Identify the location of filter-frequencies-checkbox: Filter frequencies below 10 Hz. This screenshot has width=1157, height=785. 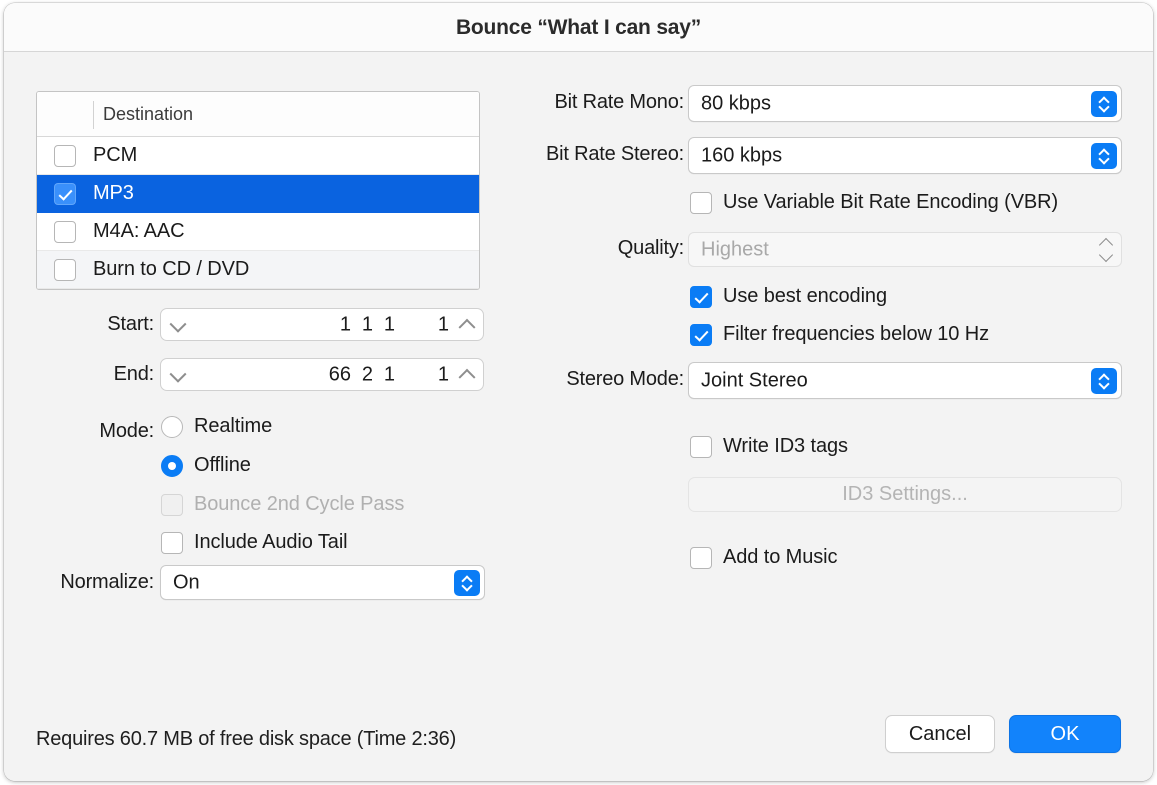
(839, 334).